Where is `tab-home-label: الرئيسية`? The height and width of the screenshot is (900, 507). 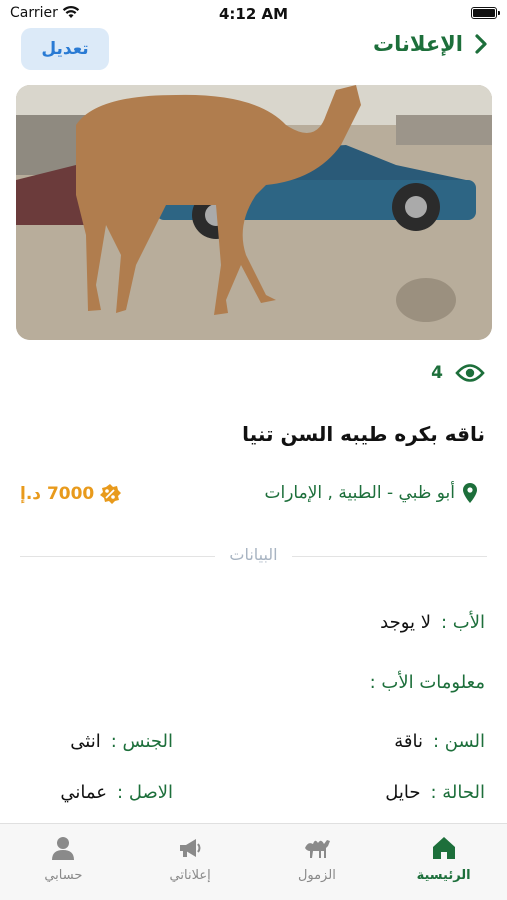 tab-home-label: الرئيسية is located at coordinates (443, 875).